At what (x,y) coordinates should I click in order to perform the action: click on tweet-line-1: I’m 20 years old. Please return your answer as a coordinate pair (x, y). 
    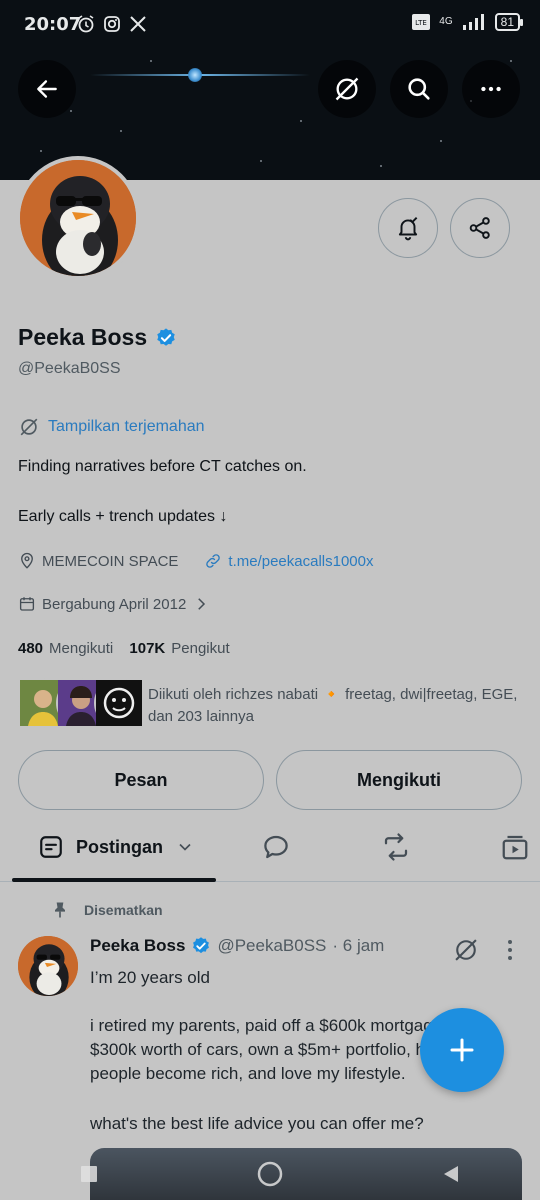
    Looking at the image, I should click on (150, 977).